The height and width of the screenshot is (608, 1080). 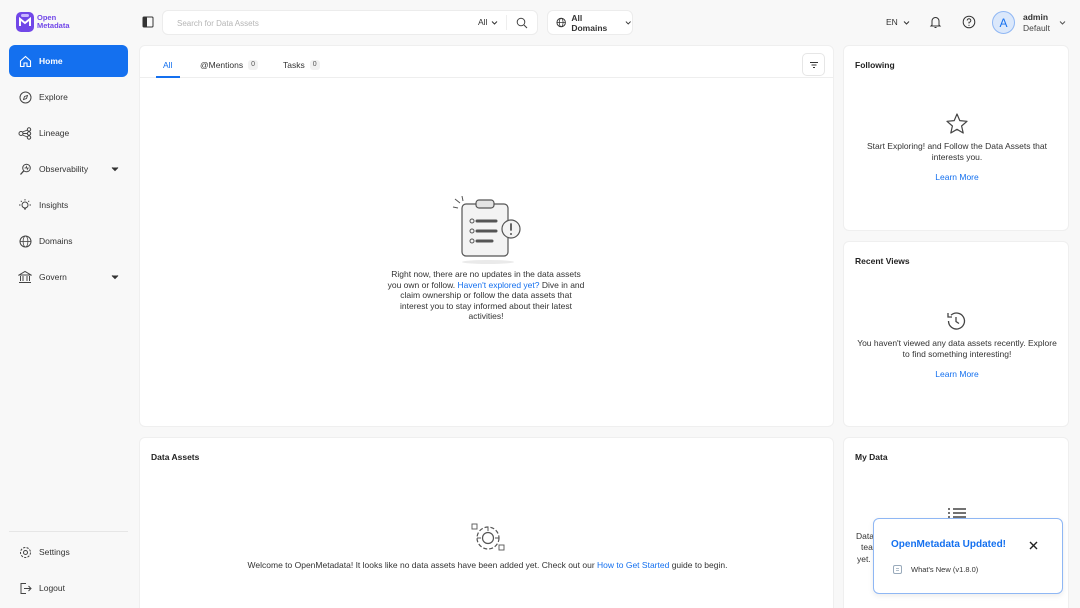 What do you see at coordinates (871, 457) in the screenshot?
I see `card-title: My Data` at bounding box center [871, 457].